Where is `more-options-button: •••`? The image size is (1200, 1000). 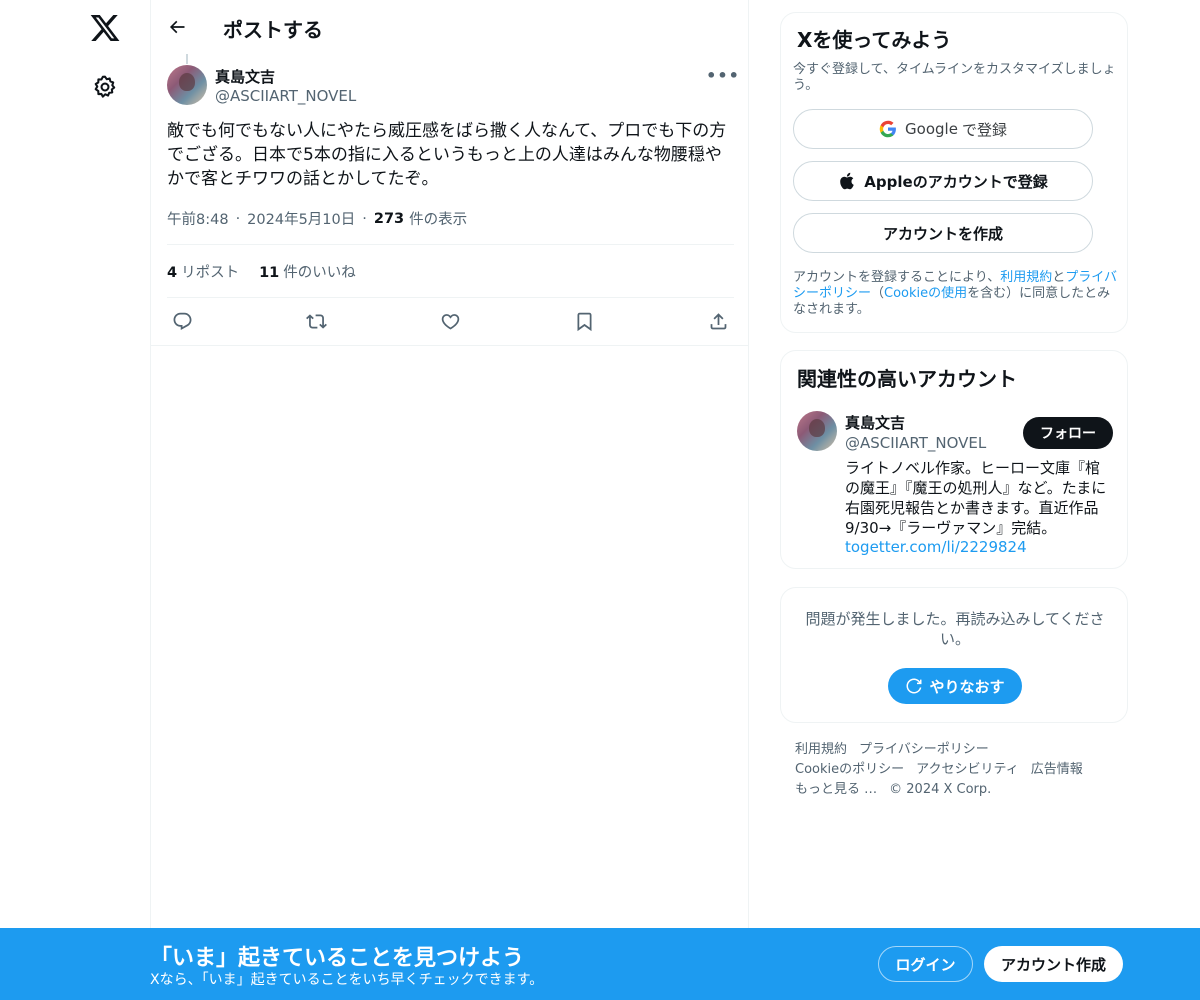
more-options-button: ••• is located at coordinates (723, 75).